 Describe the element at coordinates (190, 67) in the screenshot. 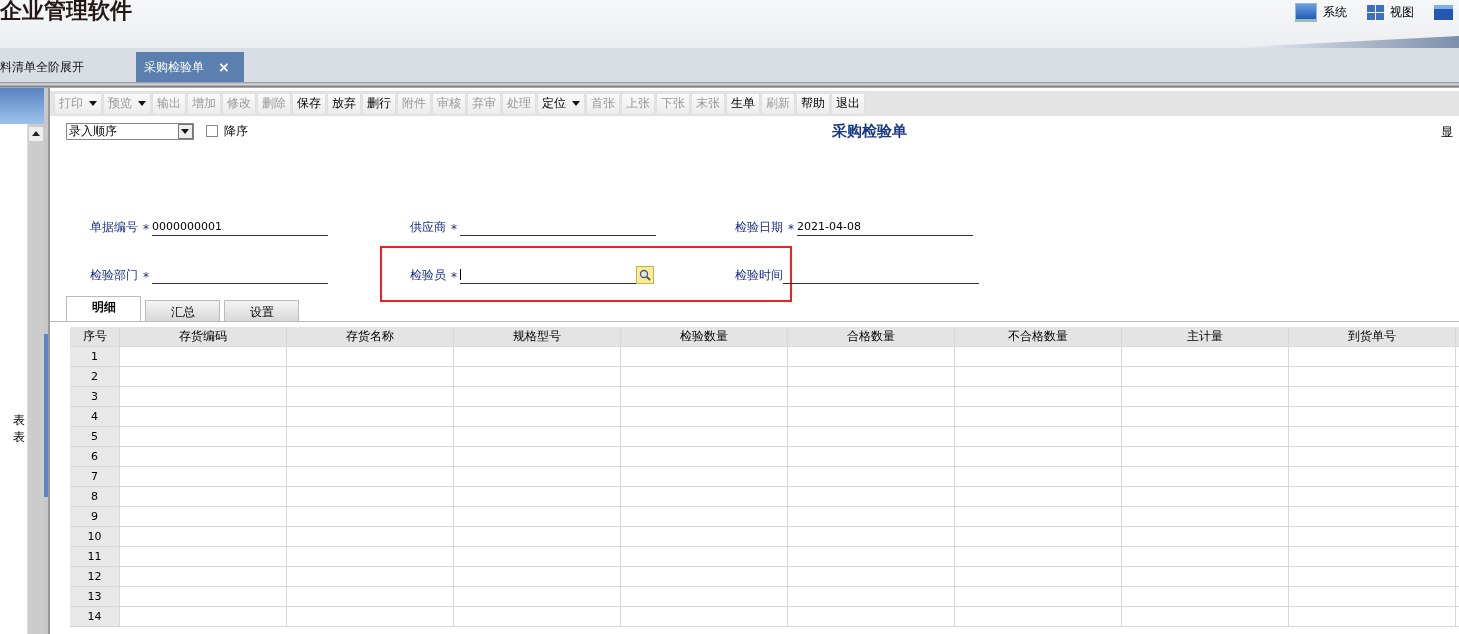

I see `document-tab: 采购检验单 ×` at that location.